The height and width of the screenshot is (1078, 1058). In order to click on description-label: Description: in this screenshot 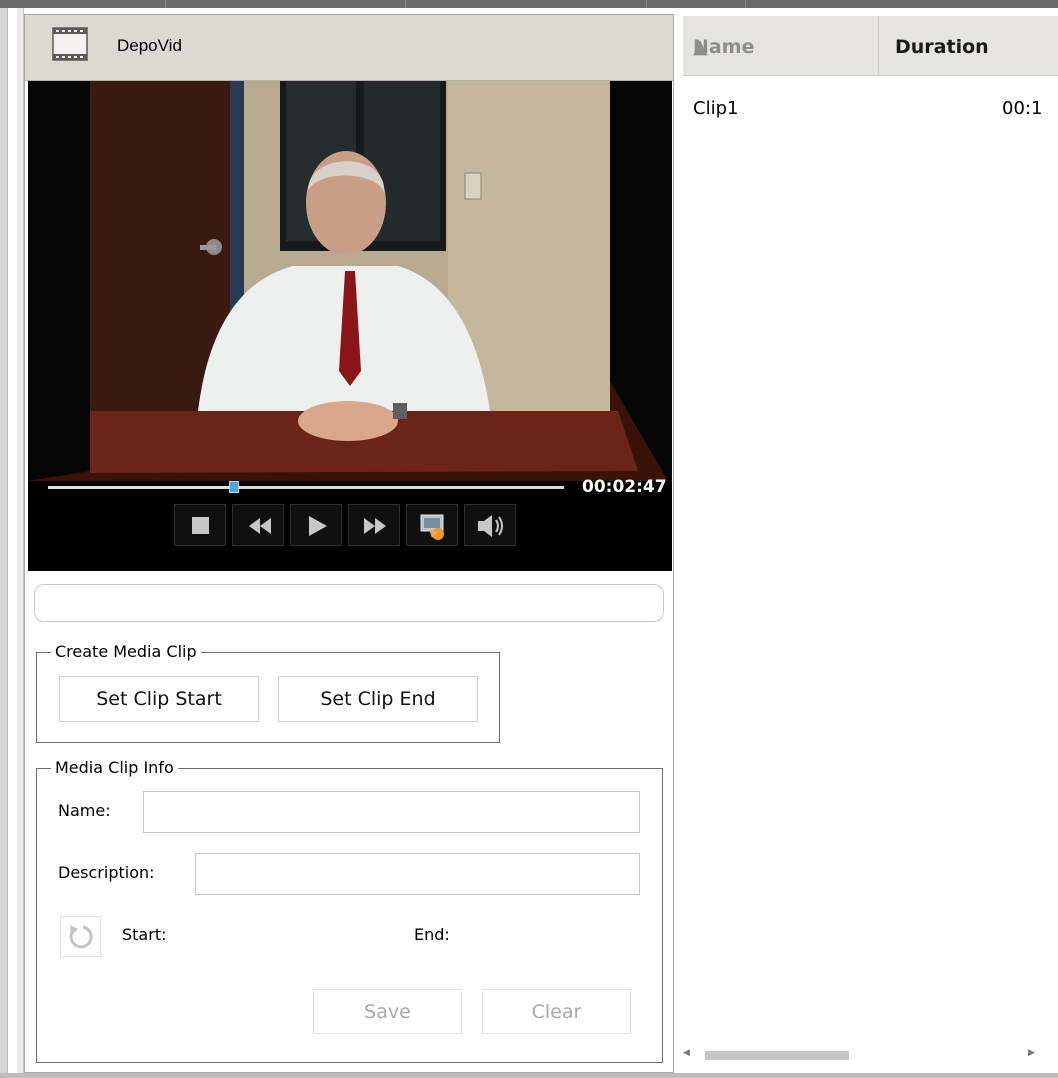, I will do `click(106, 872)`.